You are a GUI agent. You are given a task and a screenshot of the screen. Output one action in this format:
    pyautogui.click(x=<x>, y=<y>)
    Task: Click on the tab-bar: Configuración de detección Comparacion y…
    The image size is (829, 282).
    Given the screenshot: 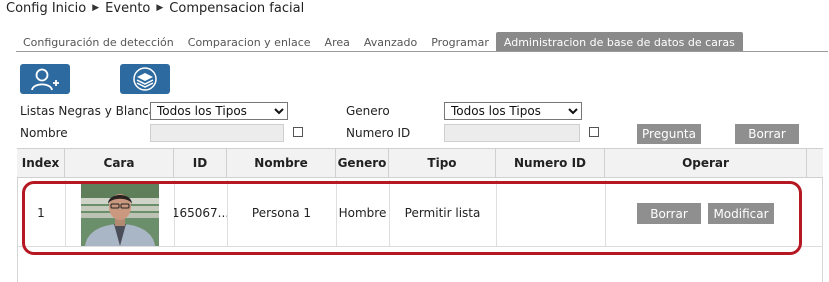 What is the action you would take?
    pyautogui.click(x=379, y=42)
    